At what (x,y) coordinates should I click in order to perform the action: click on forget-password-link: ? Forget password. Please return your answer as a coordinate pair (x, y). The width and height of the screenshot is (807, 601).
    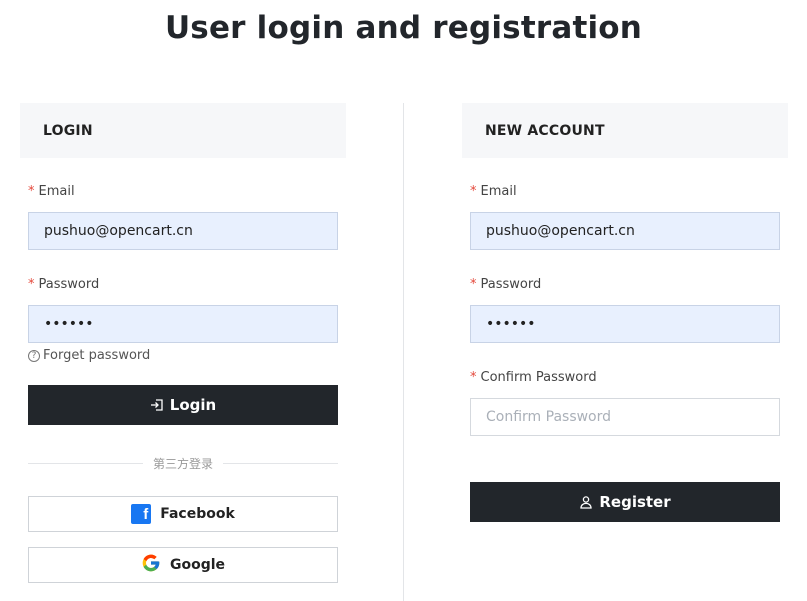
    Looking at the image, I should click on (183, 355).